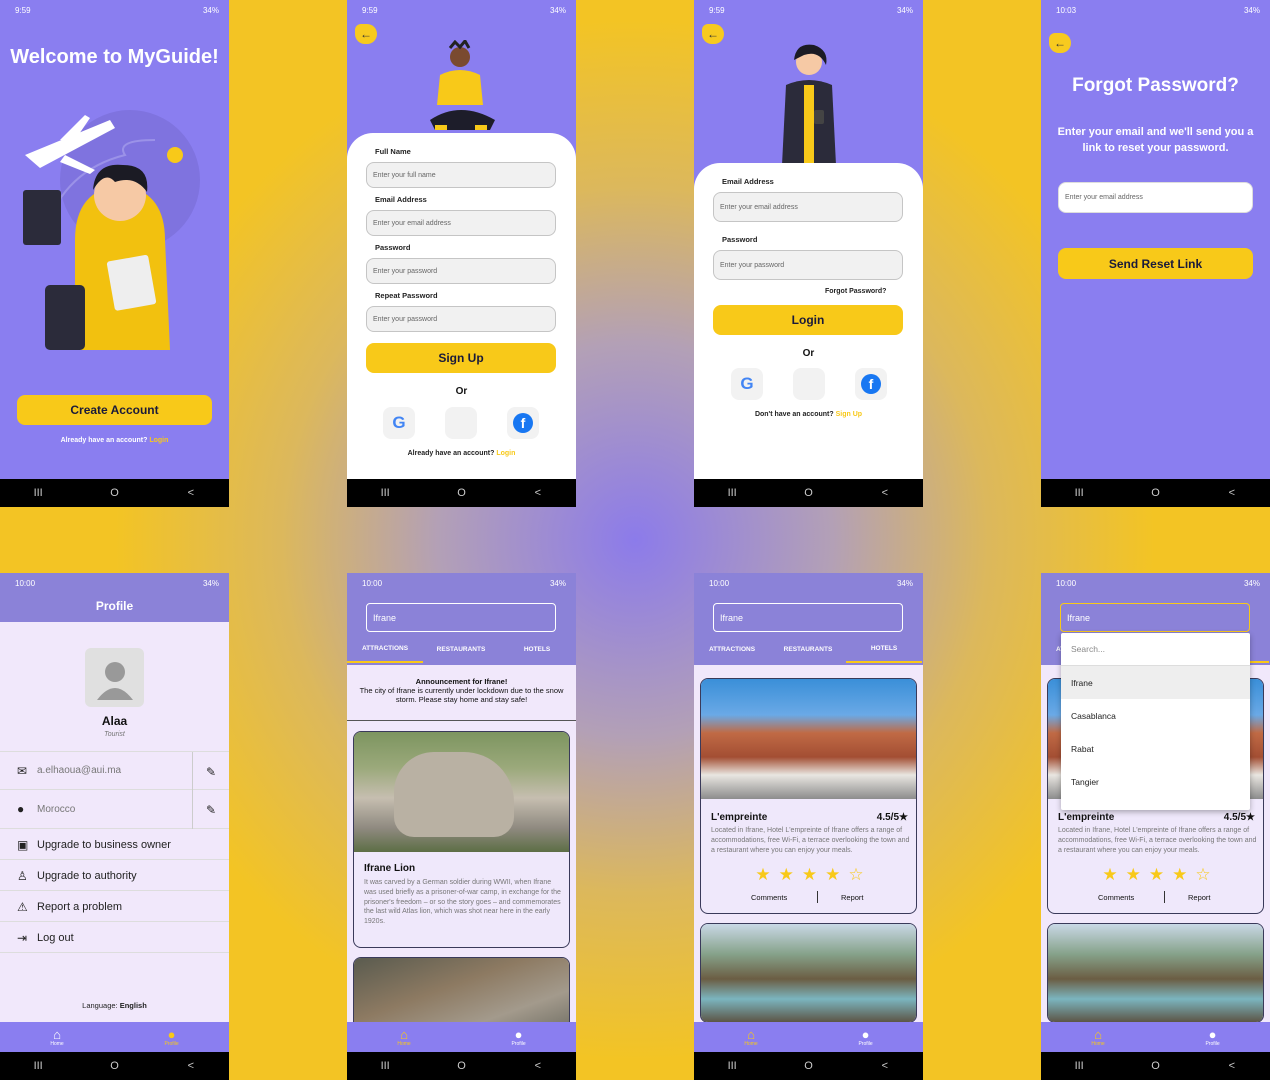  What do you see at coordinates (114, 876) in the screenshot?
I see `upgrade-authority-item: ♙ Upgrade to authority` at bounding box center [114, 876].